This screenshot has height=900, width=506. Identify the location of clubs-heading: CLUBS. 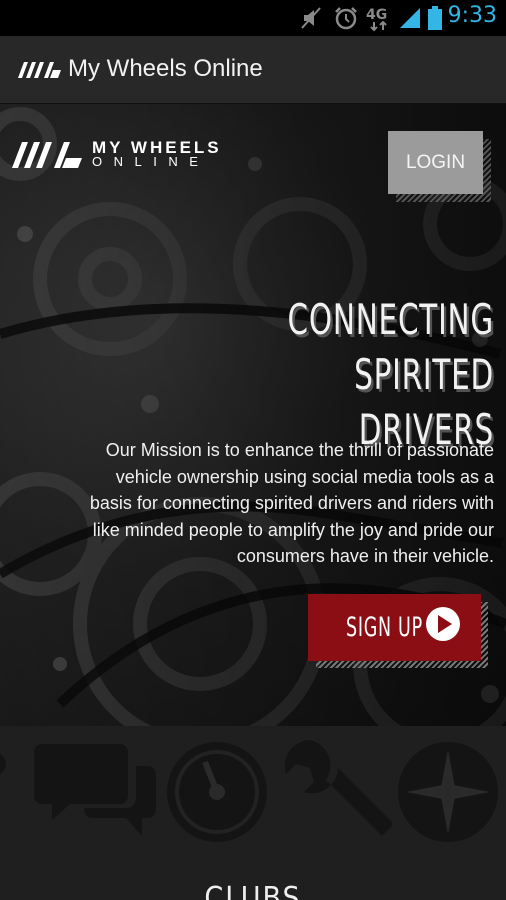
(253, 890).